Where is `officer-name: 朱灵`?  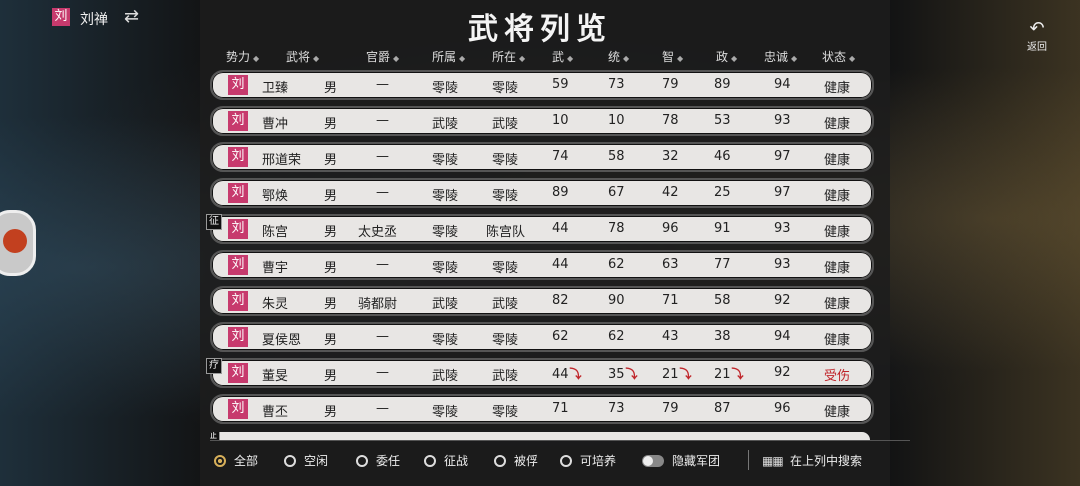 officer-name: 朱灵 is located at coordinates (275, 304).